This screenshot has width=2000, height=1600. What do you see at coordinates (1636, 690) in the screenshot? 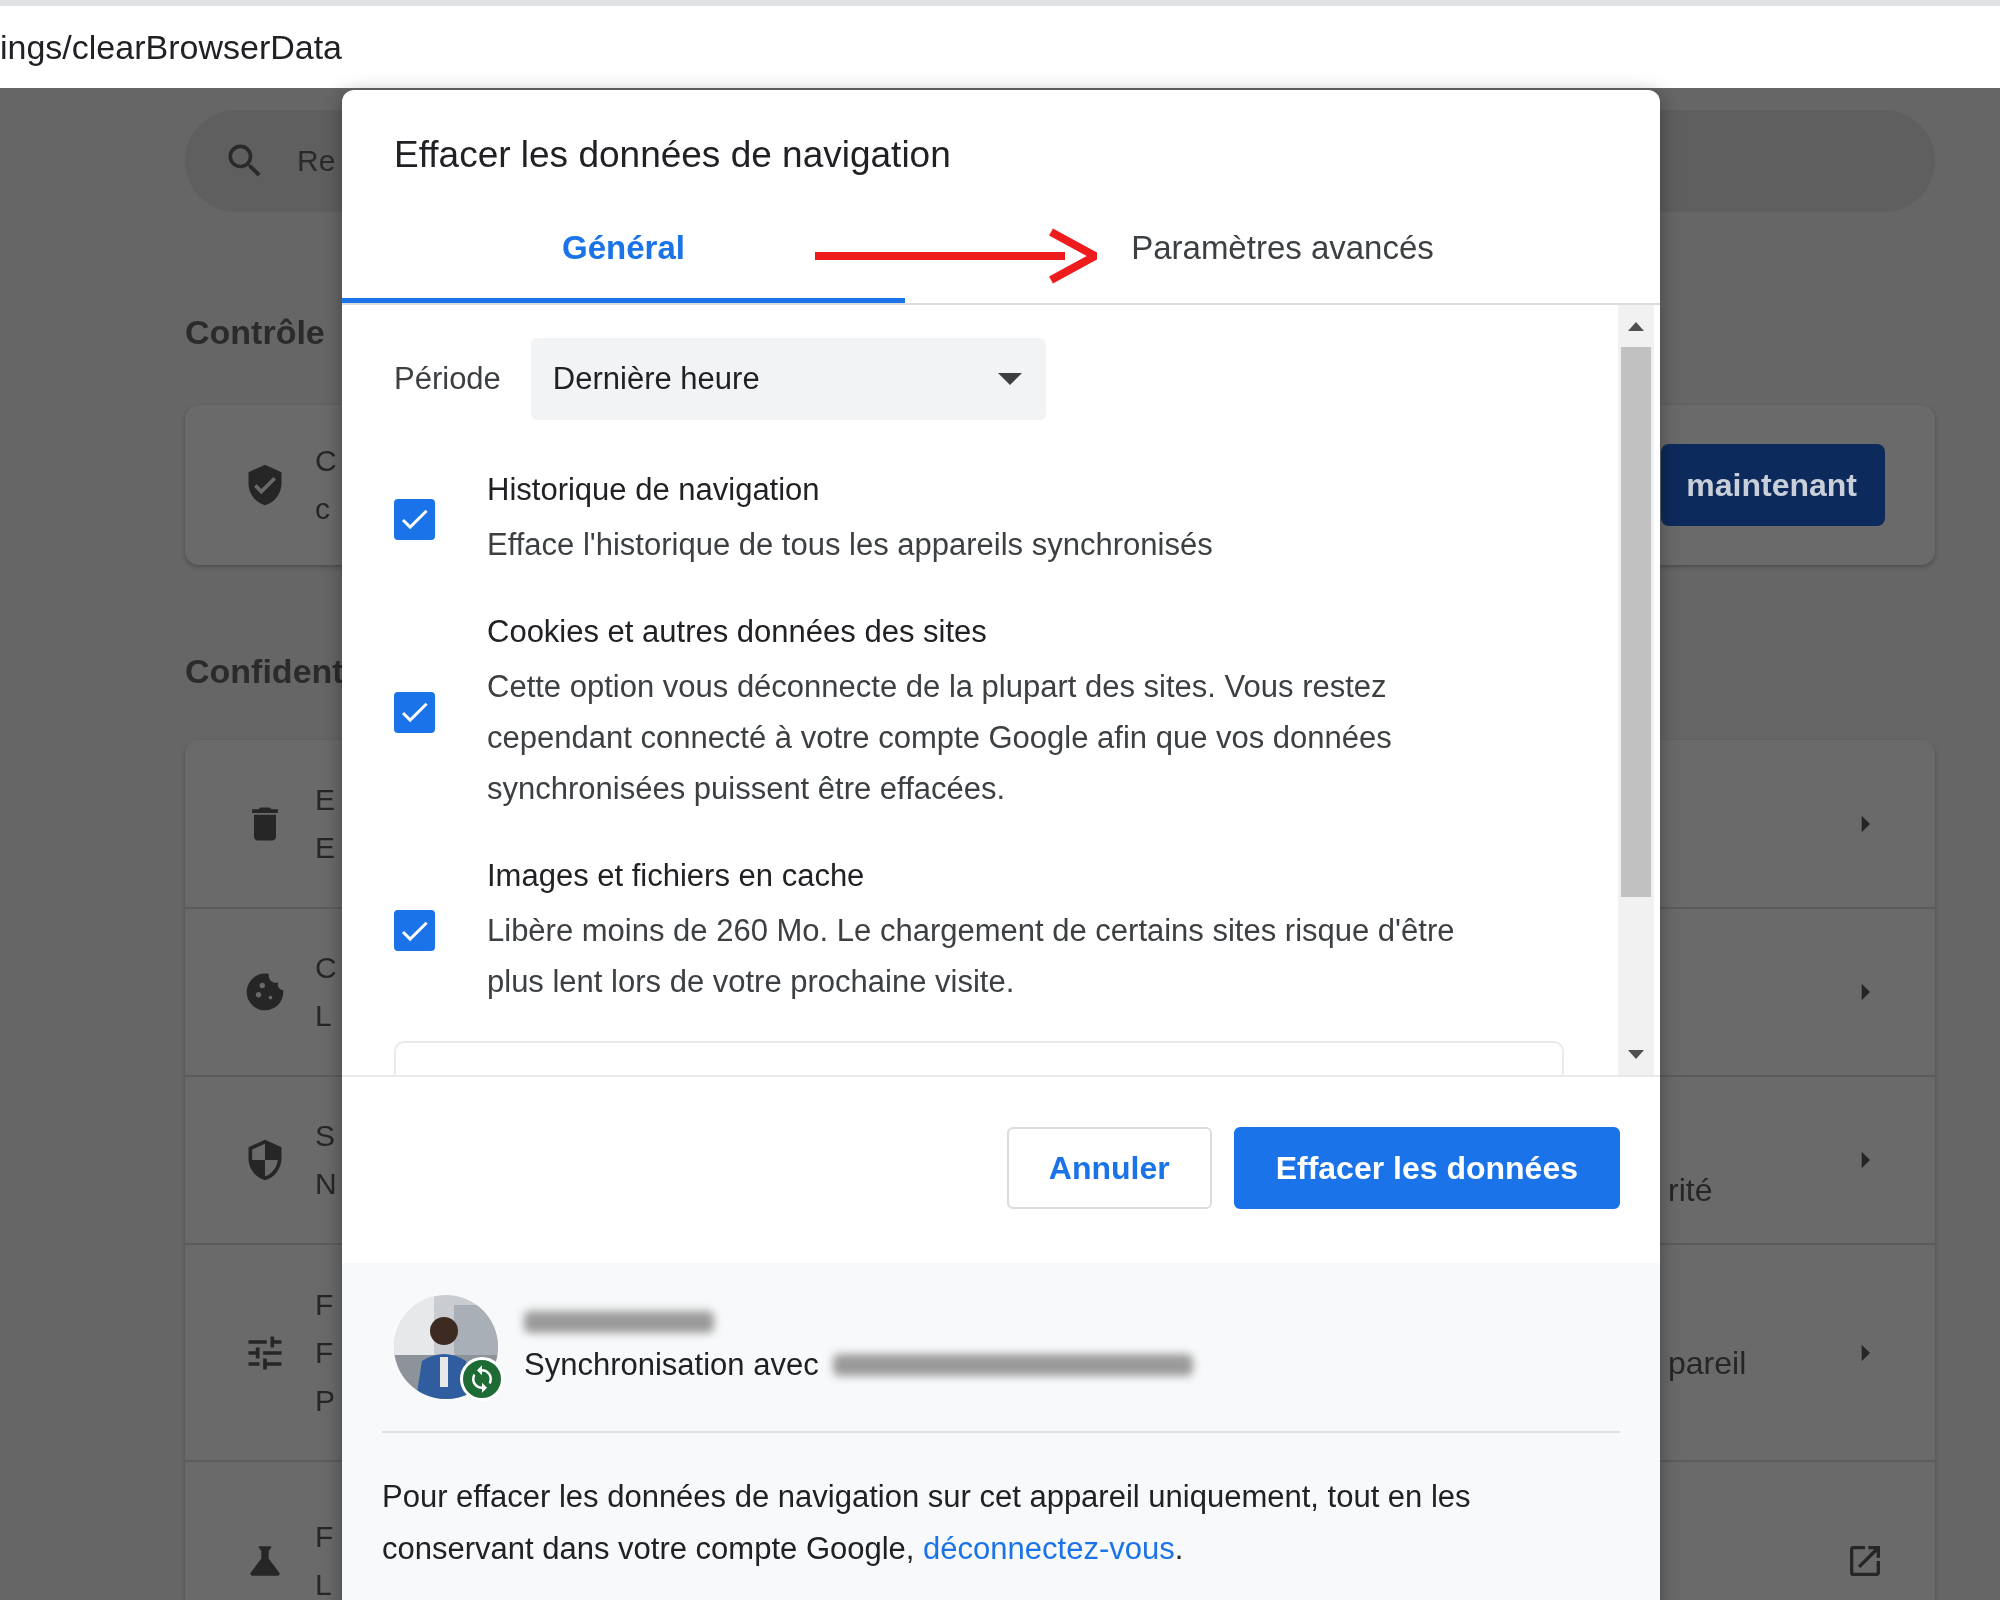
I see `scrollbar` at bounding box center [1636, 690].